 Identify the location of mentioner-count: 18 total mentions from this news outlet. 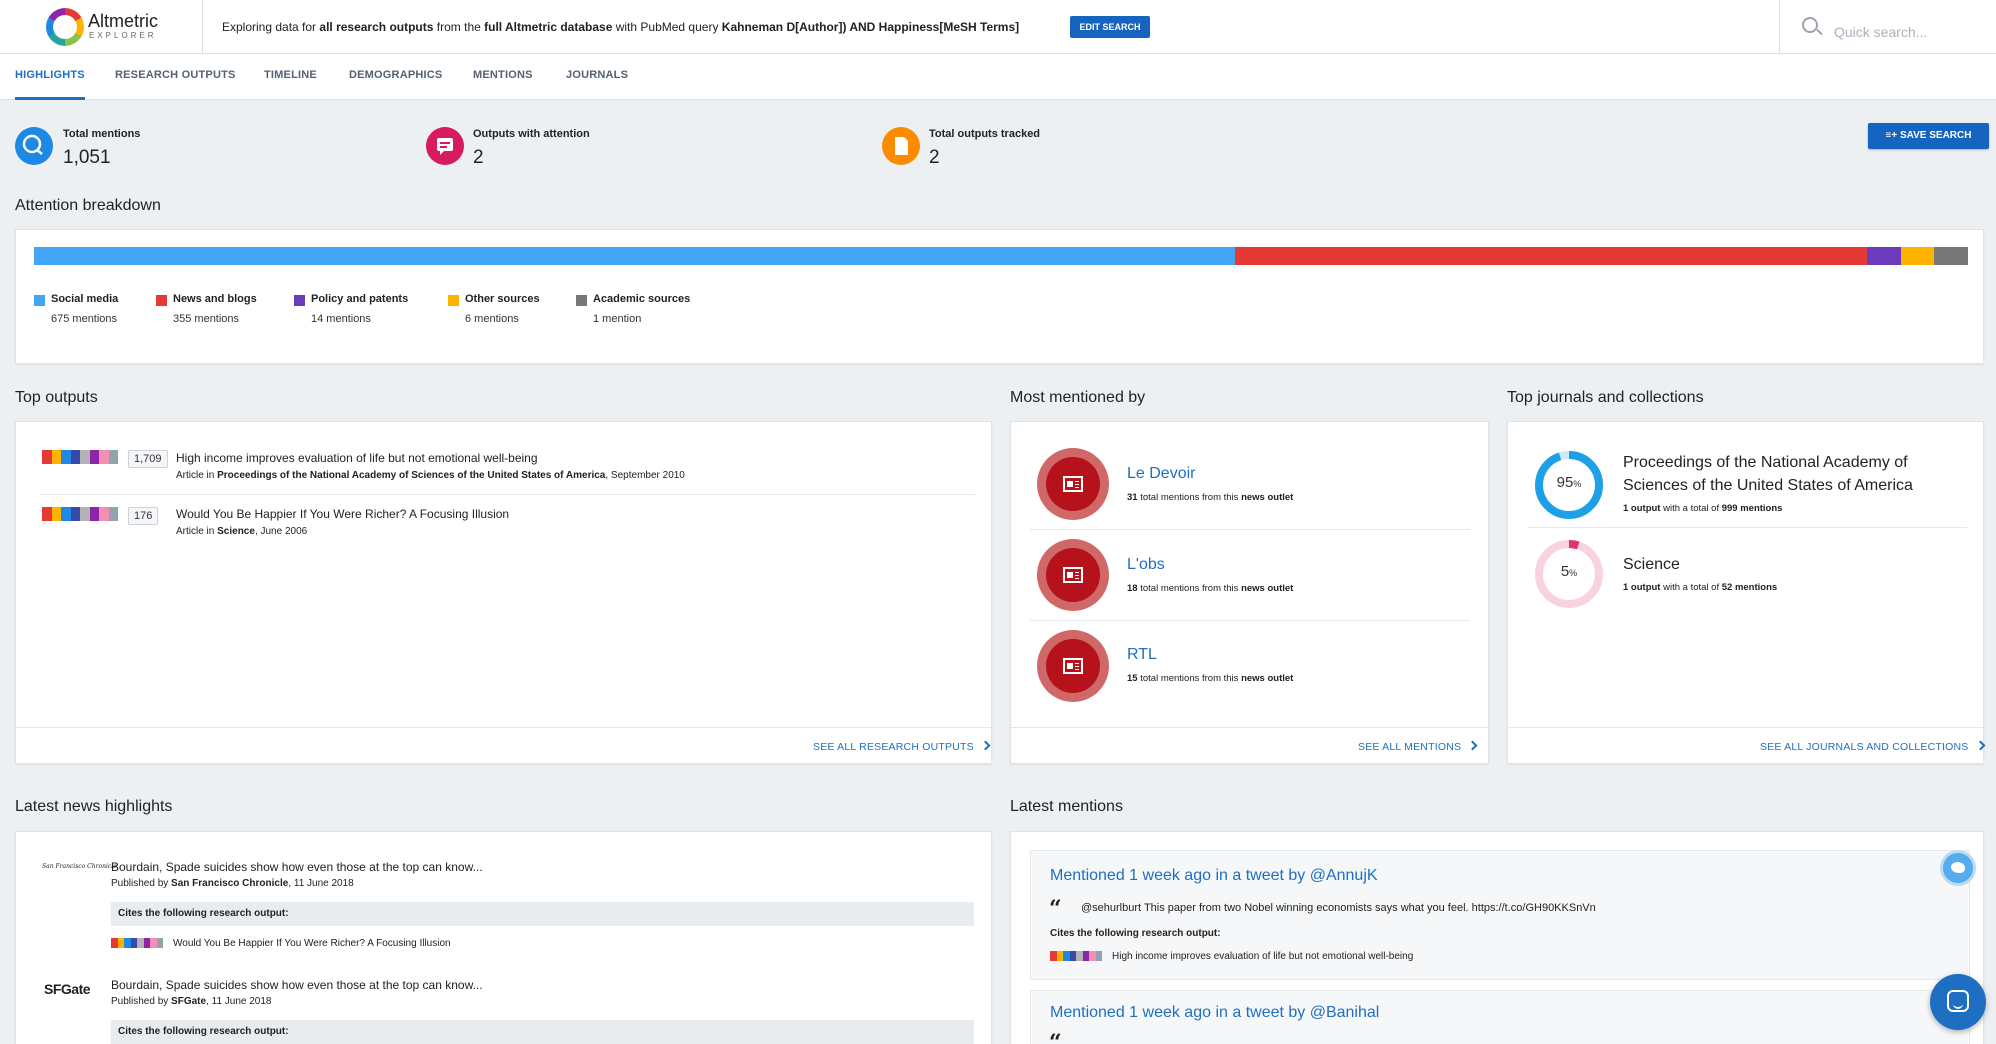
(1210, 588).